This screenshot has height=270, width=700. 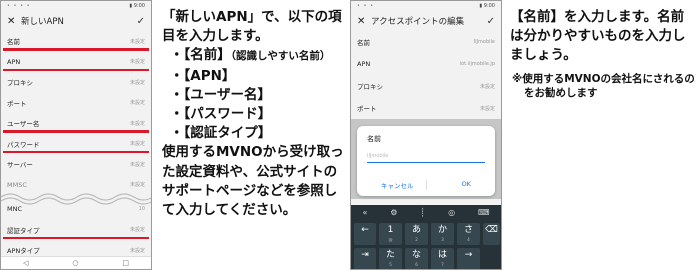 I want to click on collapse-icon: «, so click(x=364, y=212).